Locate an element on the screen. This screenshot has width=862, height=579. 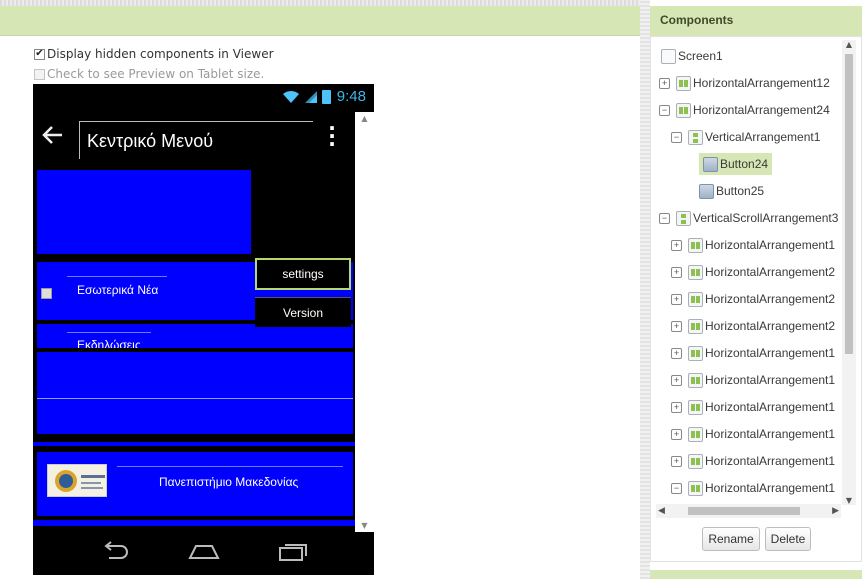
tree-node: − VerticalScrollArrangement3 is located at coordinates (748, 218).